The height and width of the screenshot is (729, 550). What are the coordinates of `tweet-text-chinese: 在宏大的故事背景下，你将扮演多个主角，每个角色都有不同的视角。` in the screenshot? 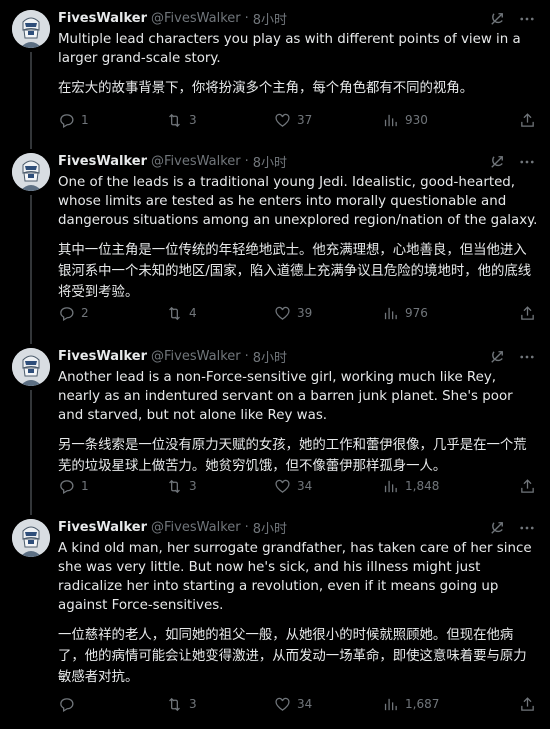 It's located at (266, 88).